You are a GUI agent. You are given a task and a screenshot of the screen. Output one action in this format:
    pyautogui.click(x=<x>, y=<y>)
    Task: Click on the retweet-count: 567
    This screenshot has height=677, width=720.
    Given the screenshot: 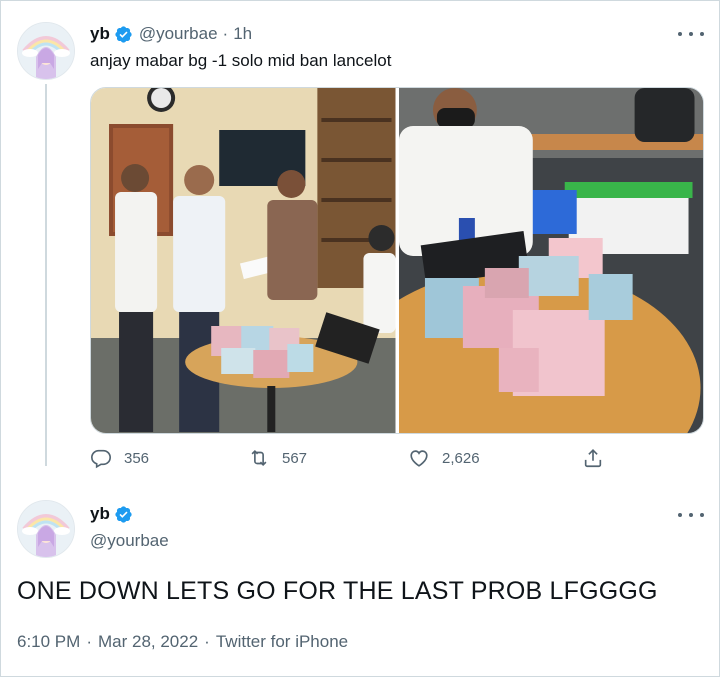 What is the action you would take?
    pyautogui.click(x=295, y=458)
    